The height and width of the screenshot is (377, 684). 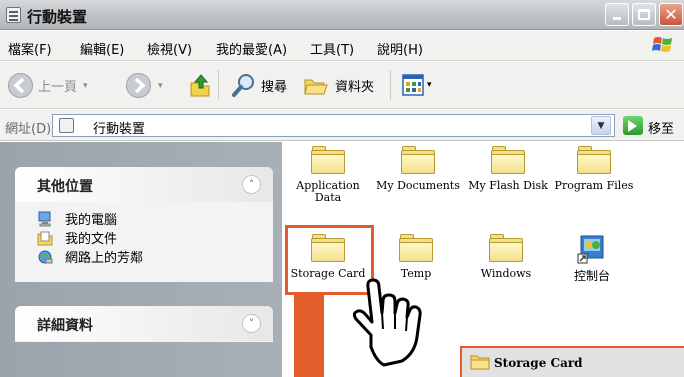 I want to click on folders-icon, so click(x=316, y=87).